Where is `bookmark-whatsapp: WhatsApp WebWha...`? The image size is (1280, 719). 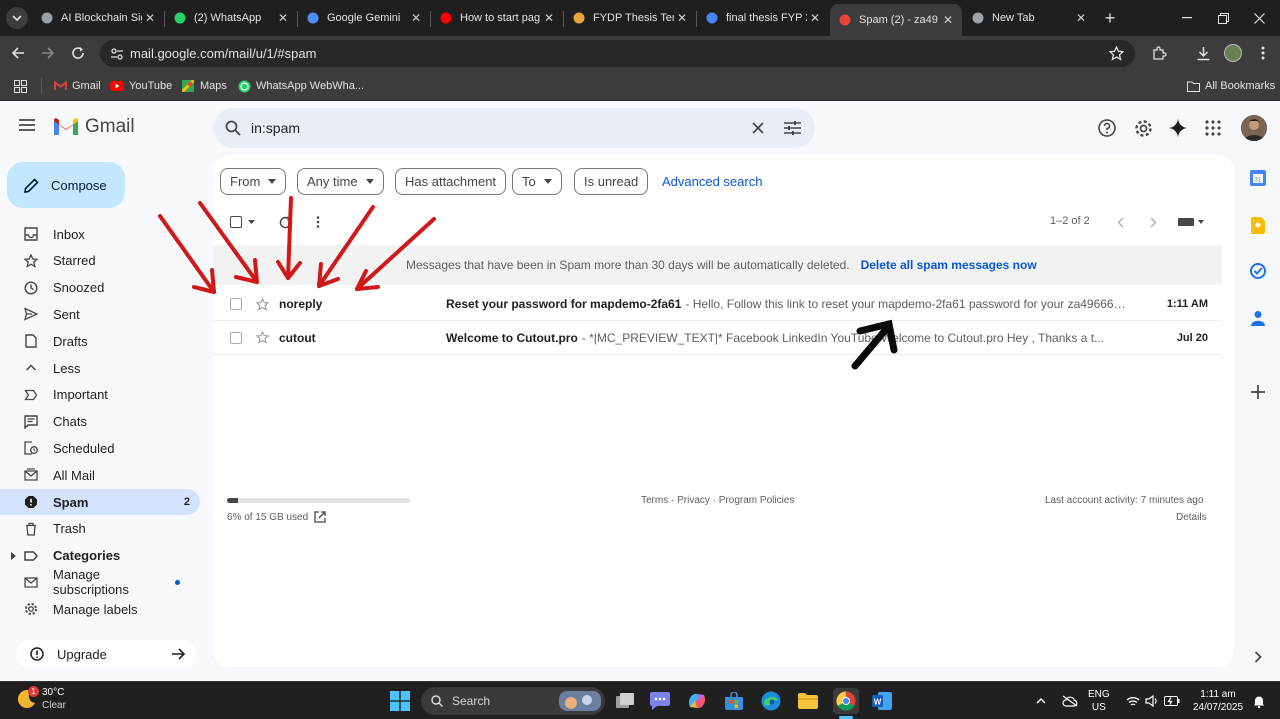
bookmark-whatsapp: WhatsApp WebWha... is located at coordinates (300, 86).